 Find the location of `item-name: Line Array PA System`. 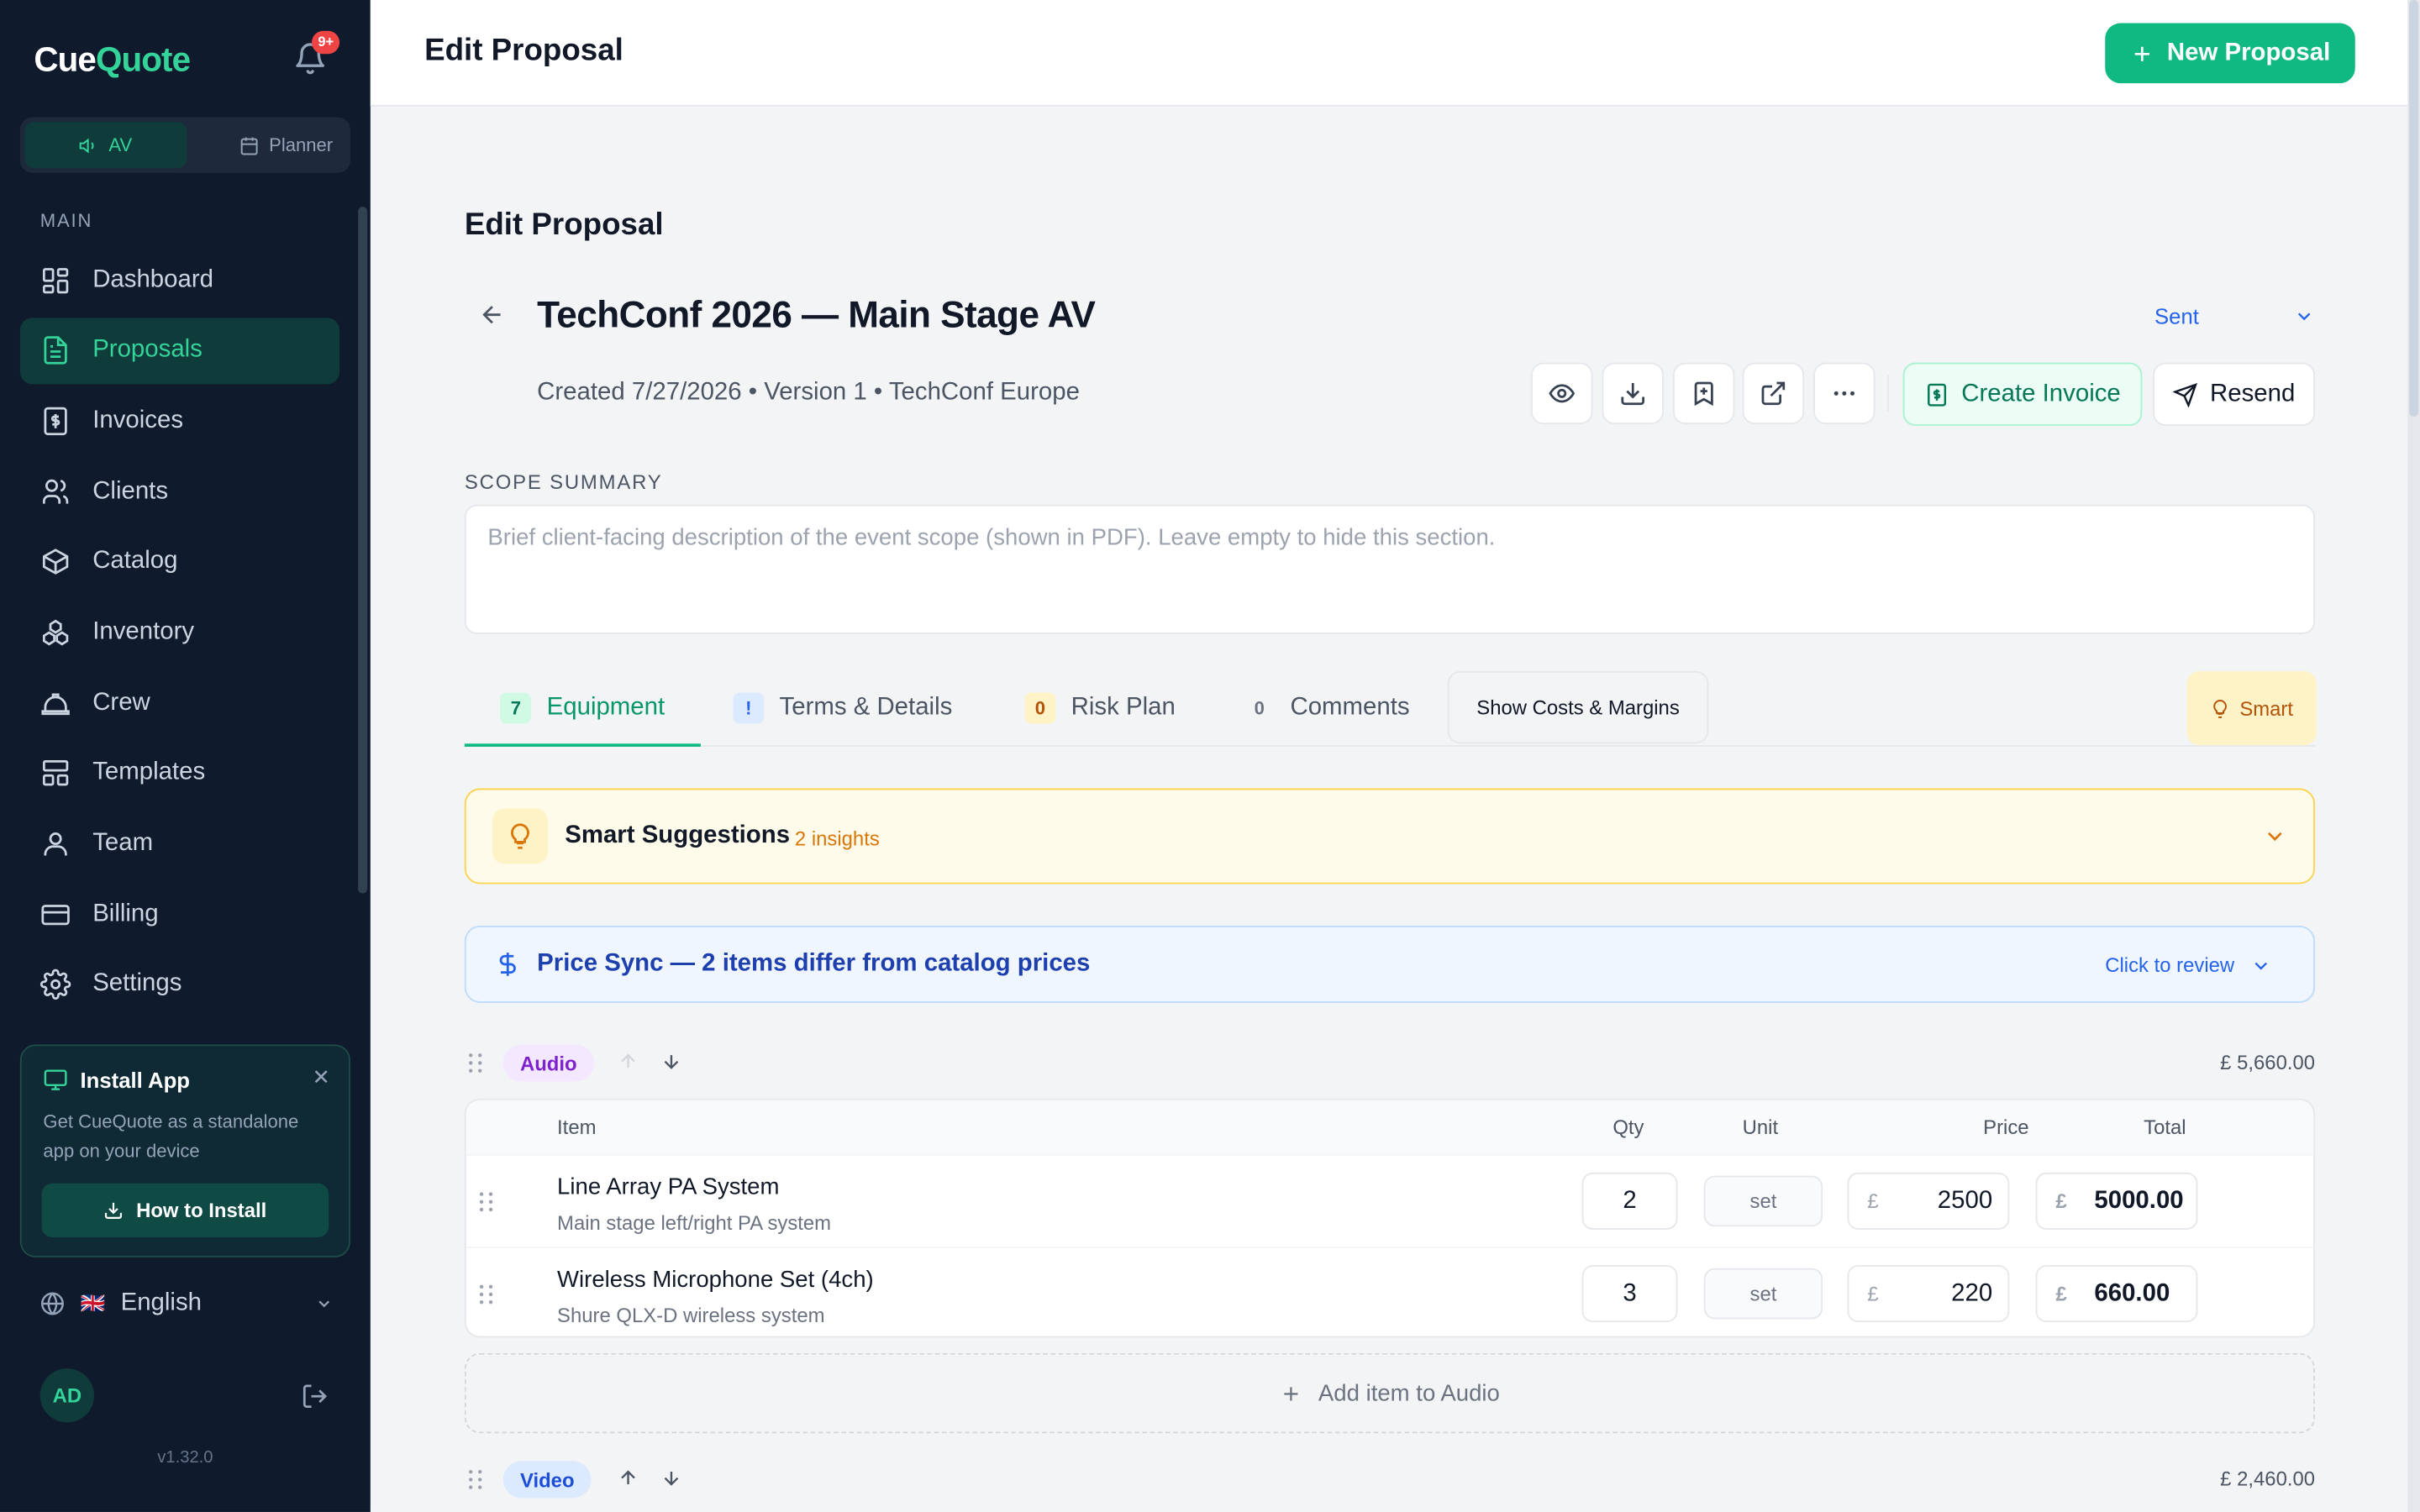

item-name: Line Array PA System is located at coordinates (668, 1187).